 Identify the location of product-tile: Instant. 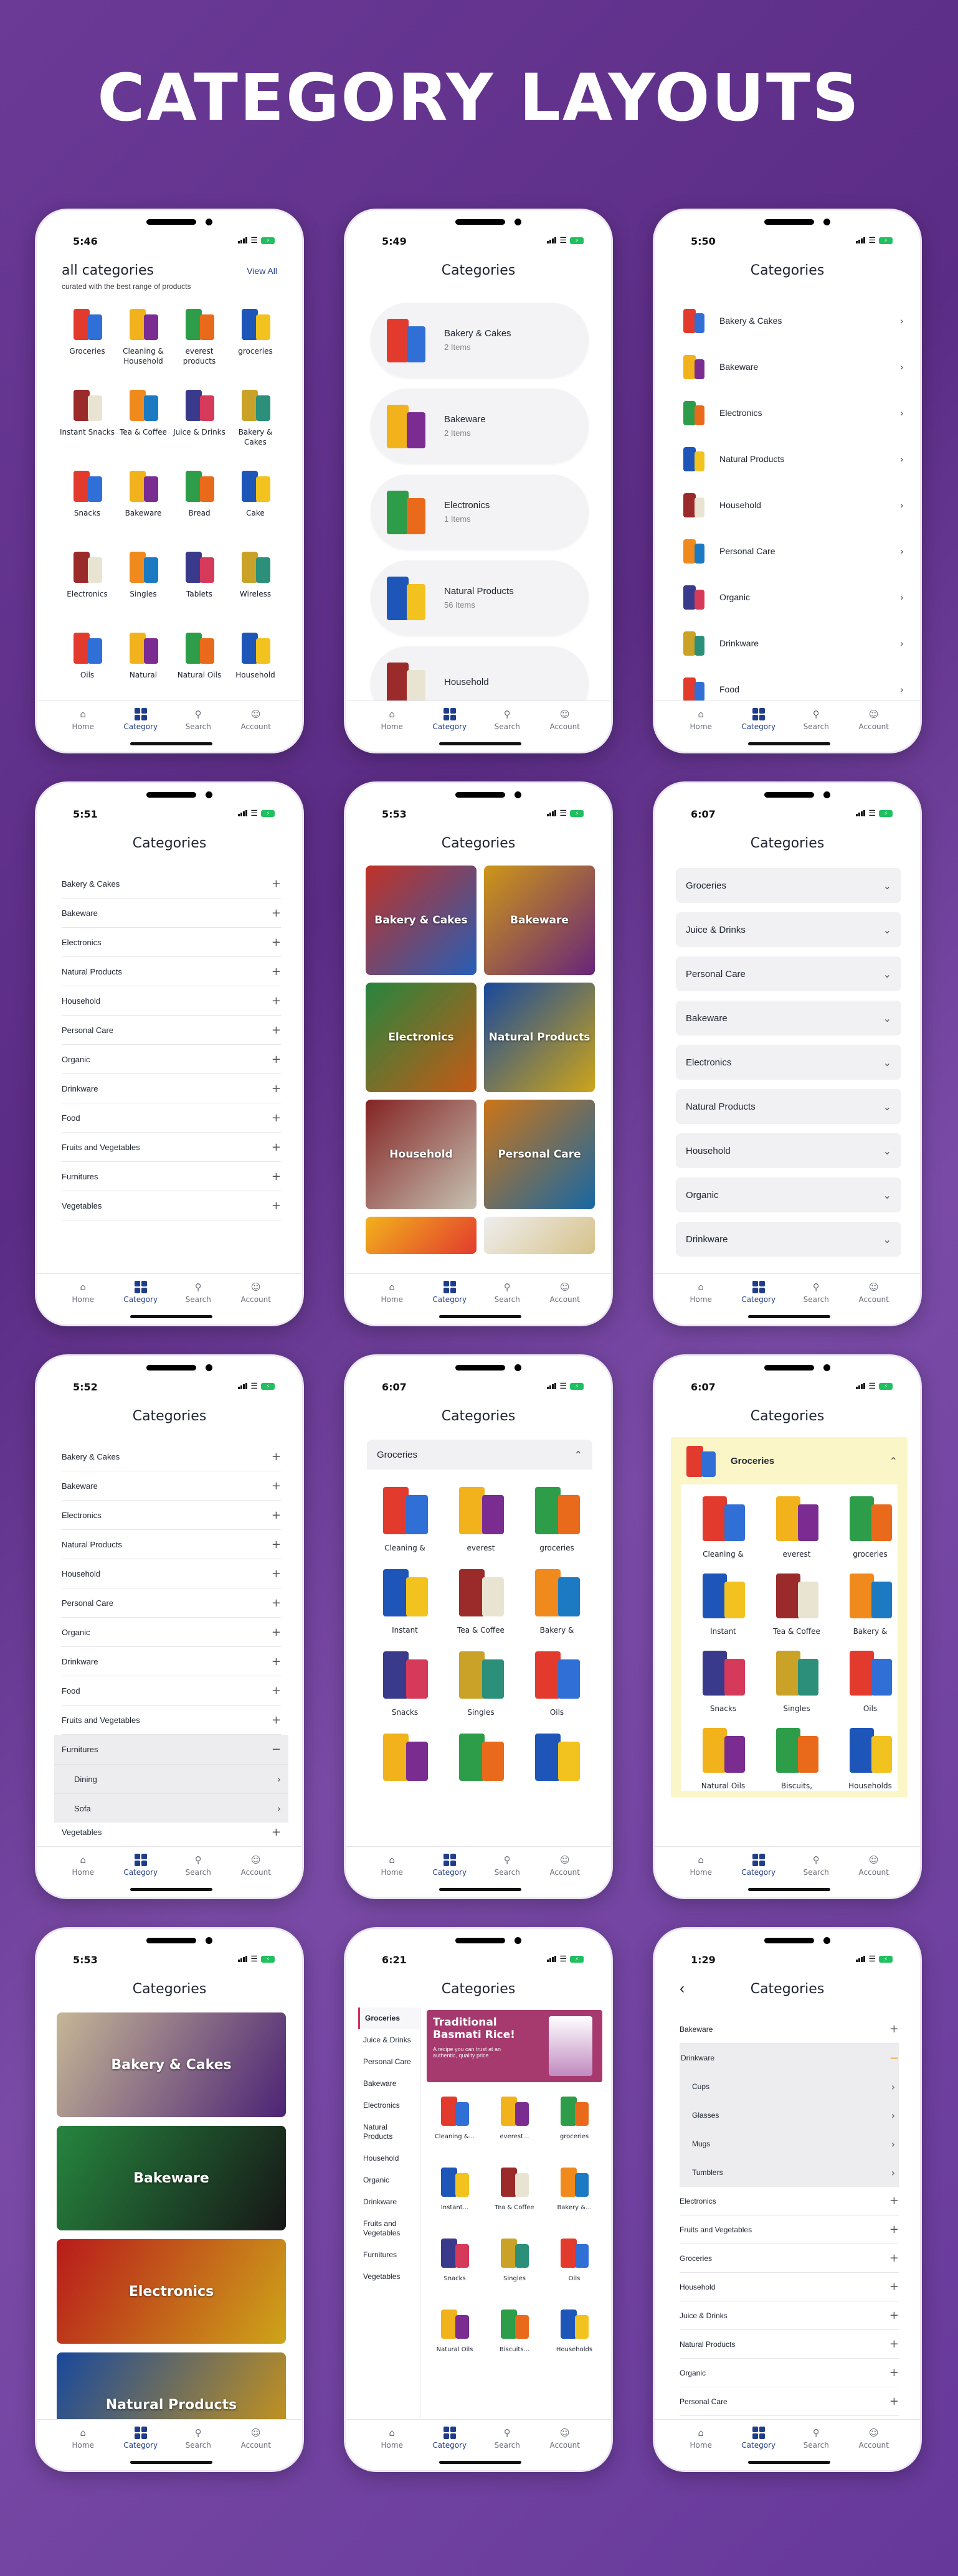
(723, 1601).